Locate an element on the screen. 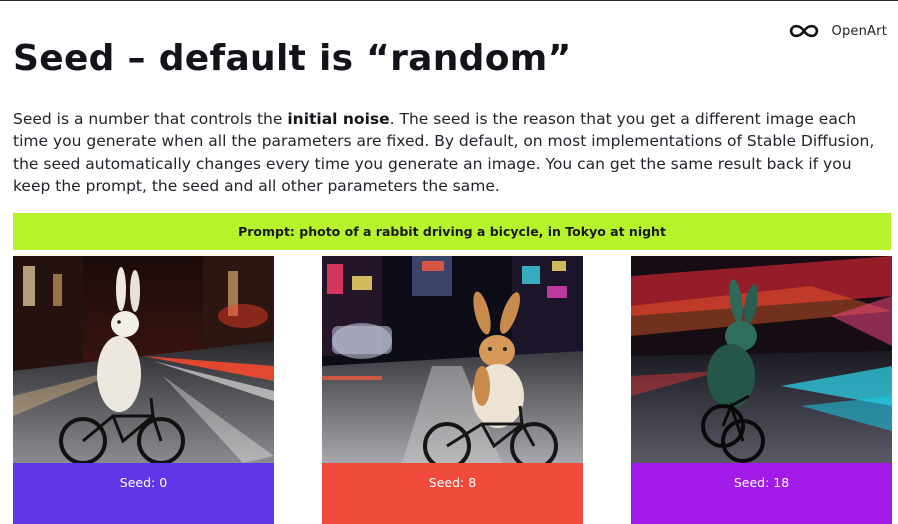 The width and height of the screenshot is (898, 524). seed-label-18: Seed: 18 is located at coordinates (761, 493).